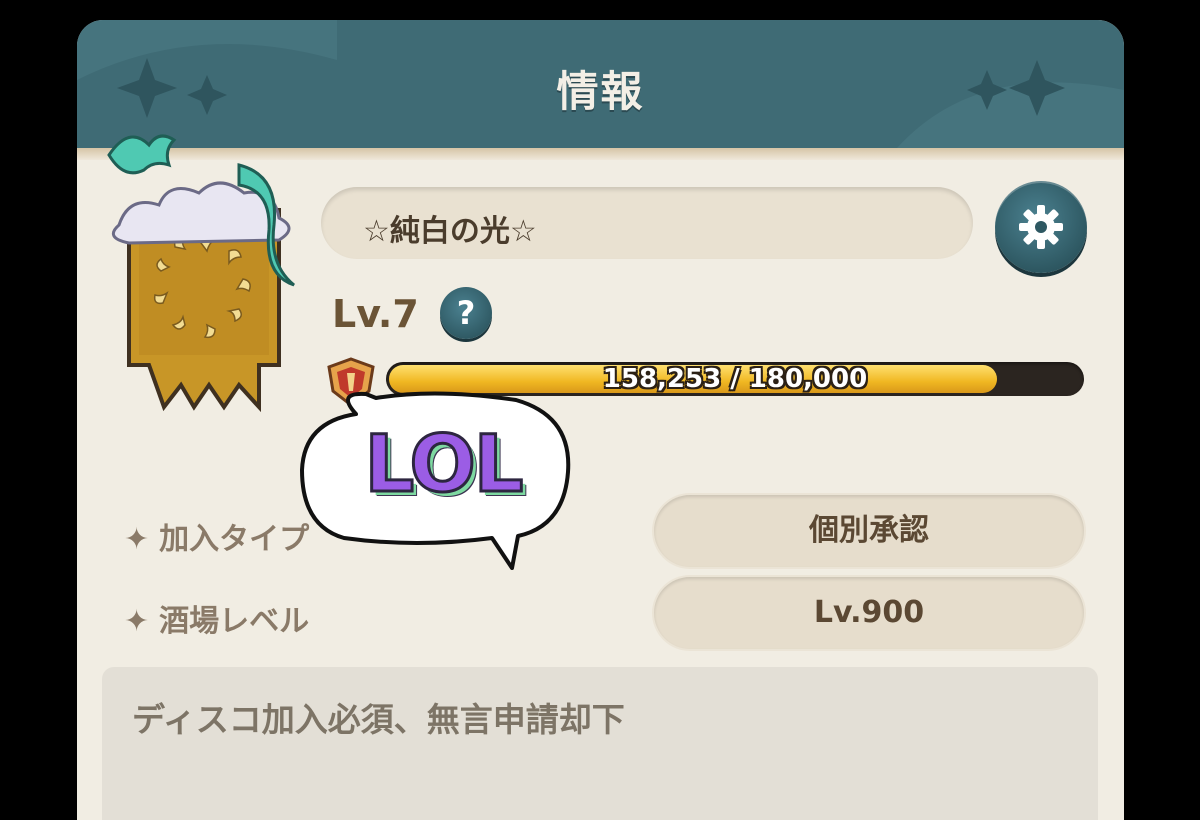  Describe the element at coordinates (444, 465) in the screenshot. I see `lol-sticker-text: LOL` at that location.